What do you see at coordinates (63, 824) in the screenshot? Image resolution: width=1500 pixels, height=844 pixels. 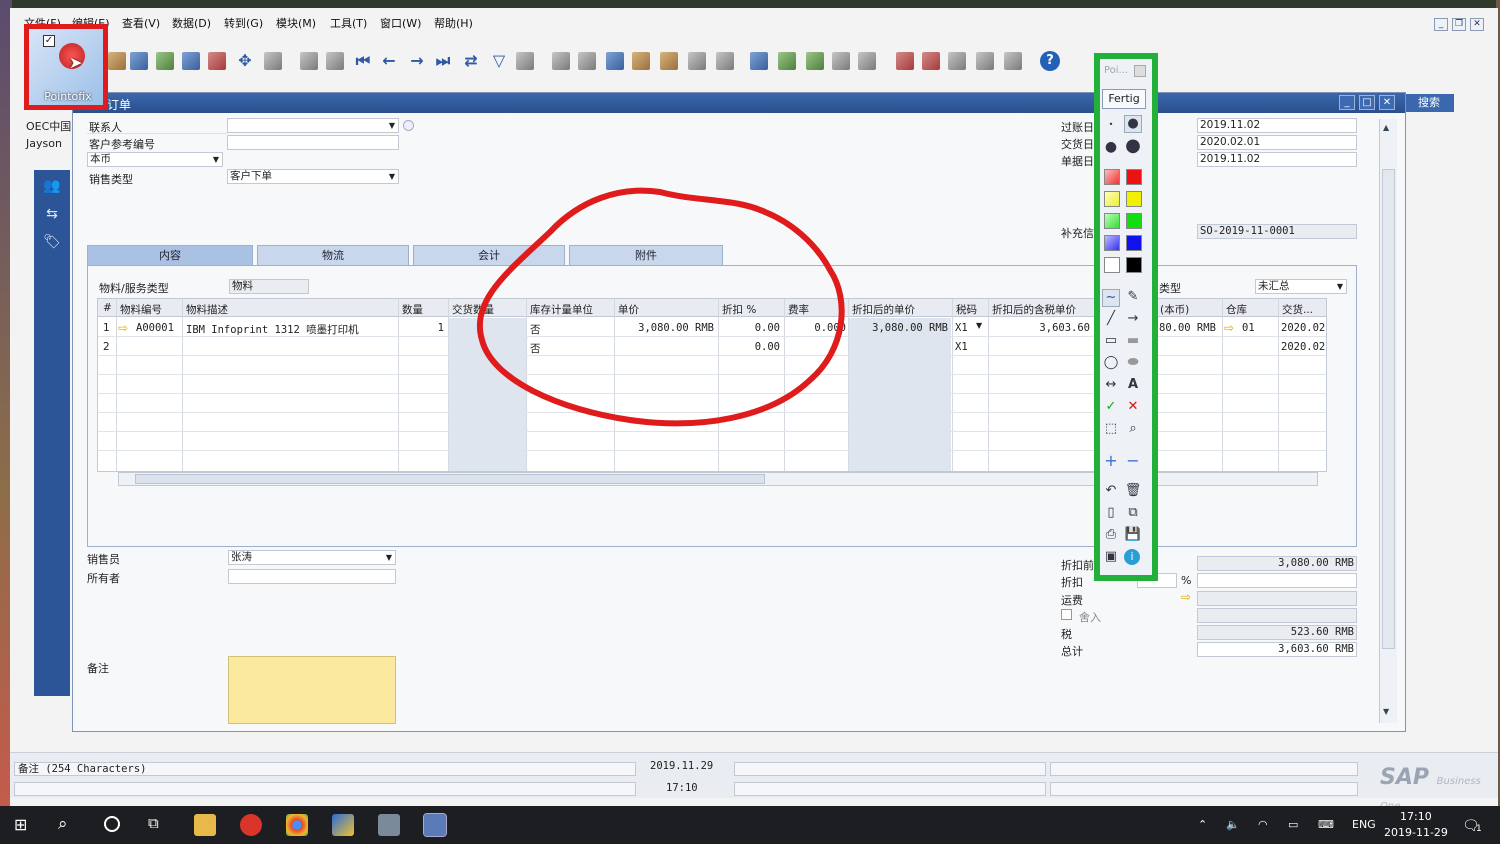 I see `search-icon: ⌕` at bounding box center [63, 824].